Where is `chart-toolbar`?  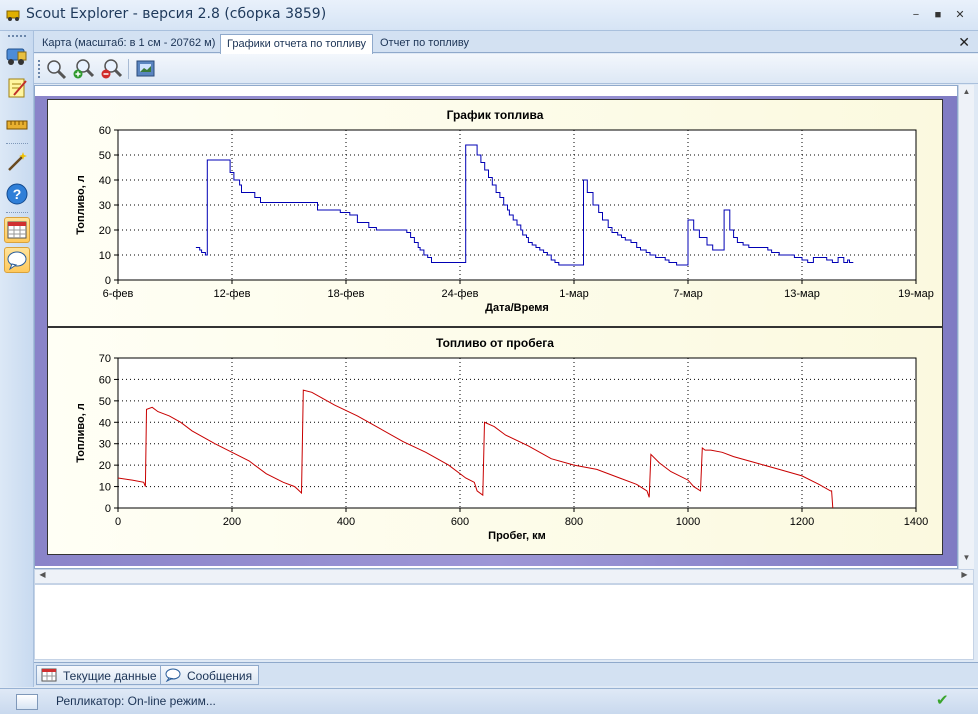 chart-toolbar is located at coordinates (506, 69).